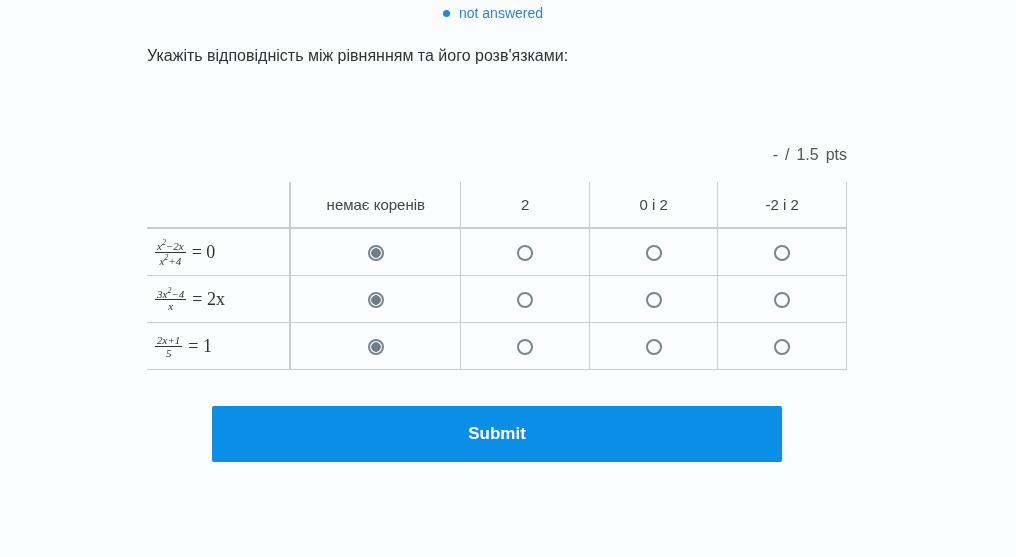 This screenshot has width=1016, height=557. What do you see at coordinates (358, 56) in the screenshot?
I see `question-text: Укажіть відповідність між рівнянням та його розв'язками:` at bounding box center [358, 56].